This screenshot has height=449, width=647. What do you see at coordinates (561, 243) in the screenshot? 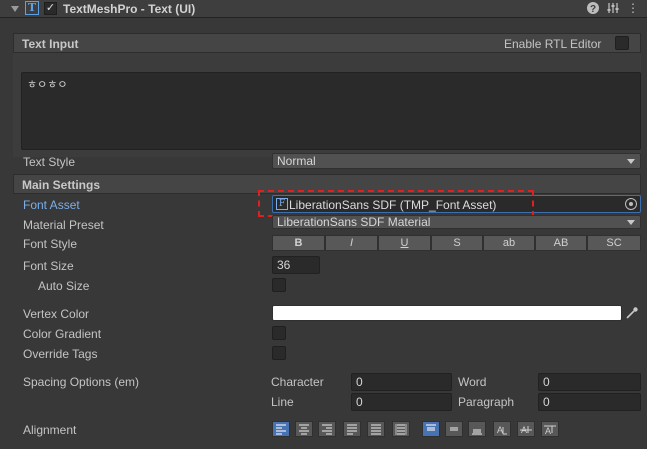
I see `font-style-uppercase-button: AB` at bounding box center [561, 243].